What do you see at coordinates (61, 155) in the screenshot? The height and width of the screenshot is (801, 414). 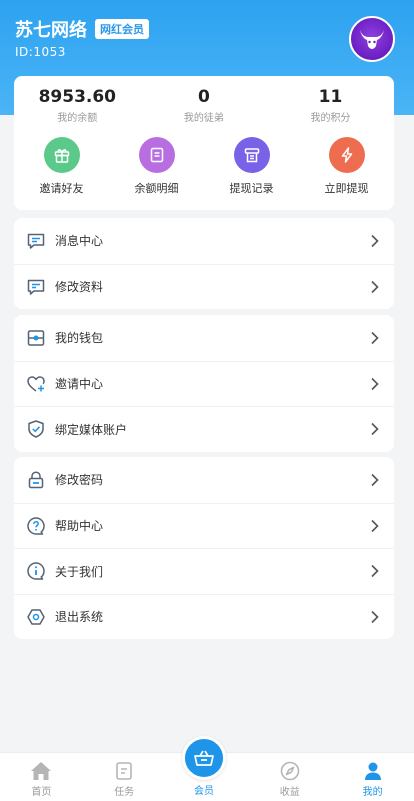 I see `gift-icon` at bounding box center [61, 155].